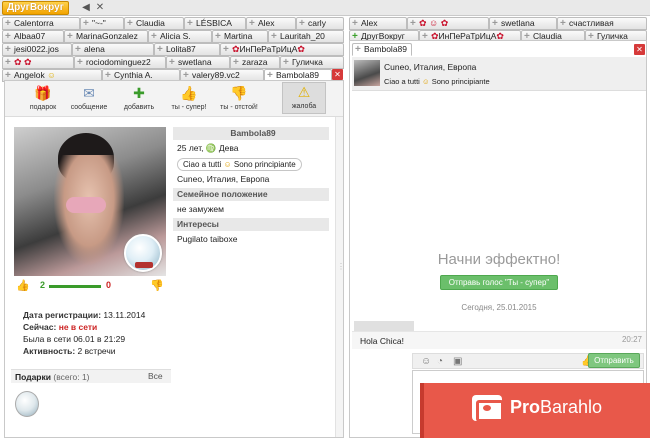 This screenshot has width=650, height=438. I want to click on gift-button: 🎁 подарок, so click(43, 97).